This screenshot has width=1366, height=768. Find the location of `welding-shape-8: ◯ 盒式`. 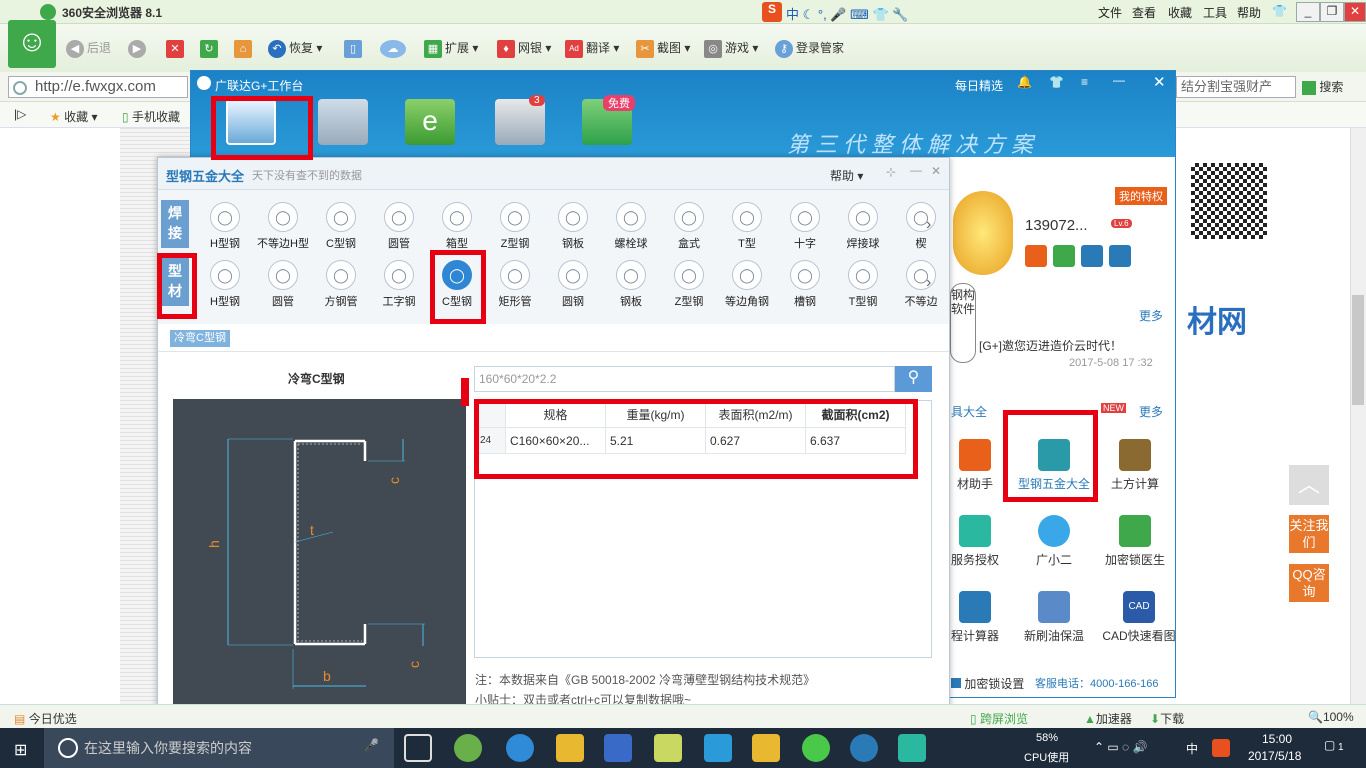

welding-shape-8: ◯ 盒式 is located at coordinates (689, 229).